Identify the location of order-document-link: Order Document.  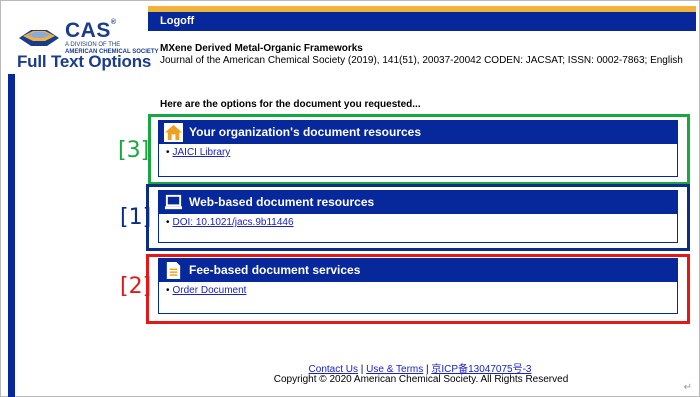
(210, 290).